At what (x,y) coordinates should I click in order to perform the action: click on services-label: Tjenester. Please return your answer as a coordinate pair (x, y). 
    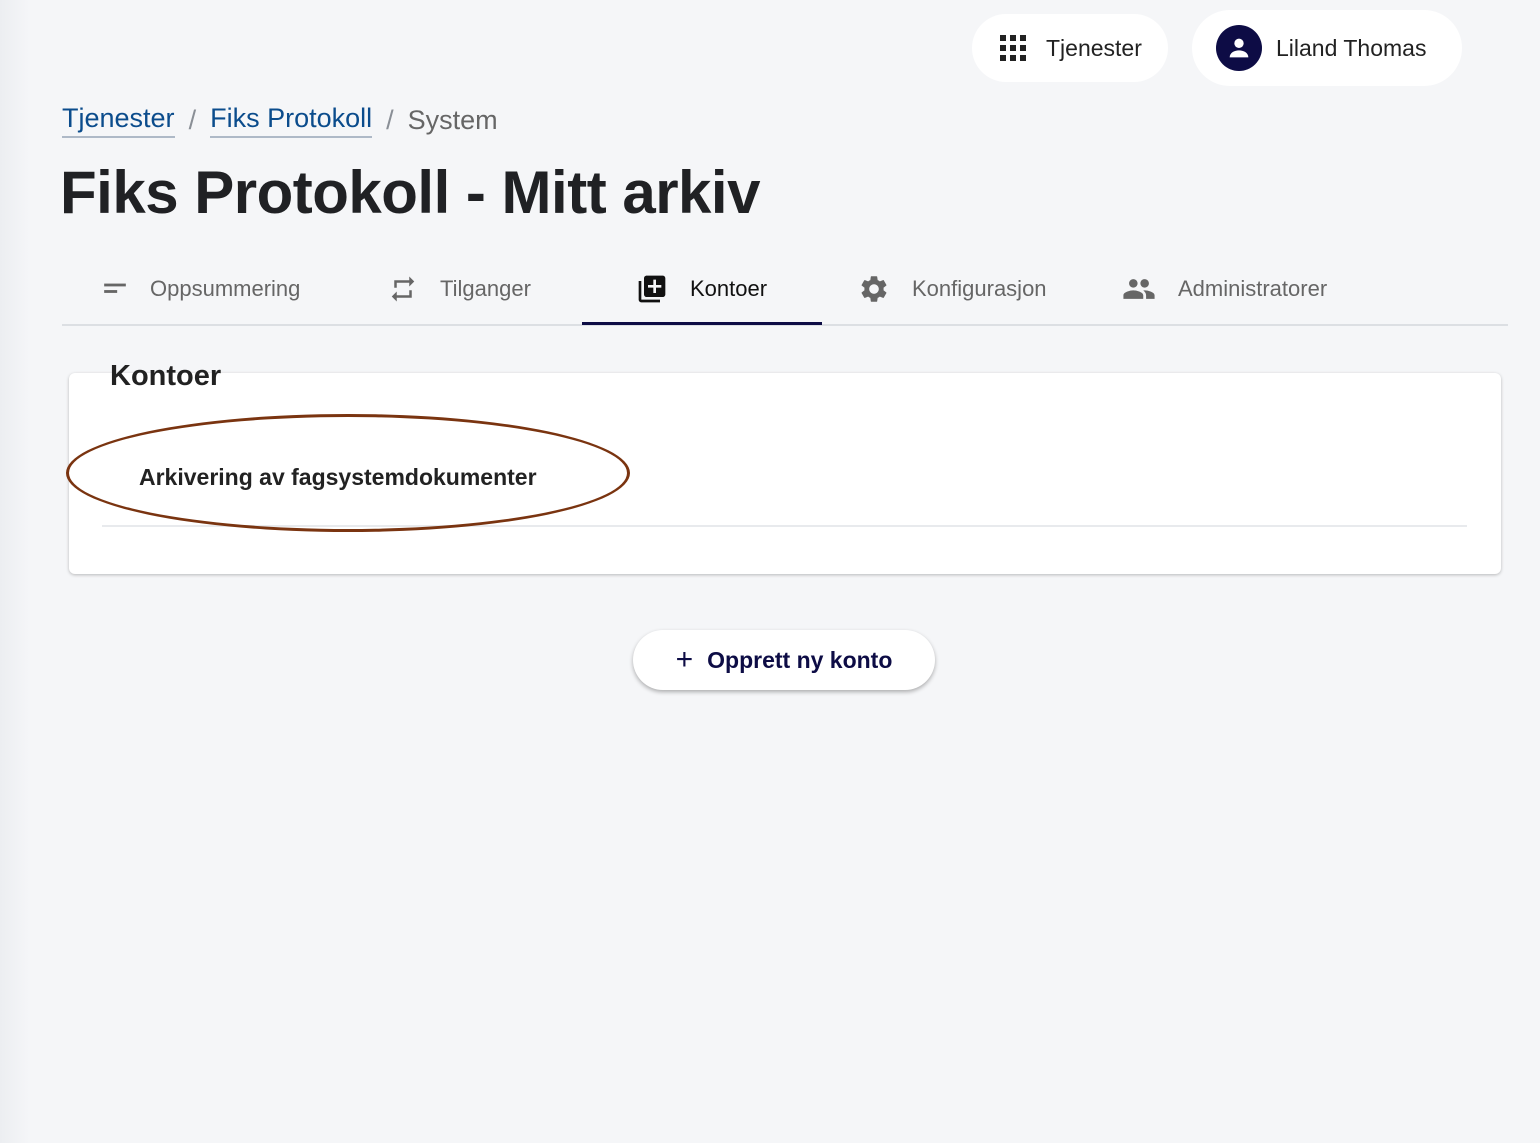
    Looking at the image, I should click on (1094, 47).